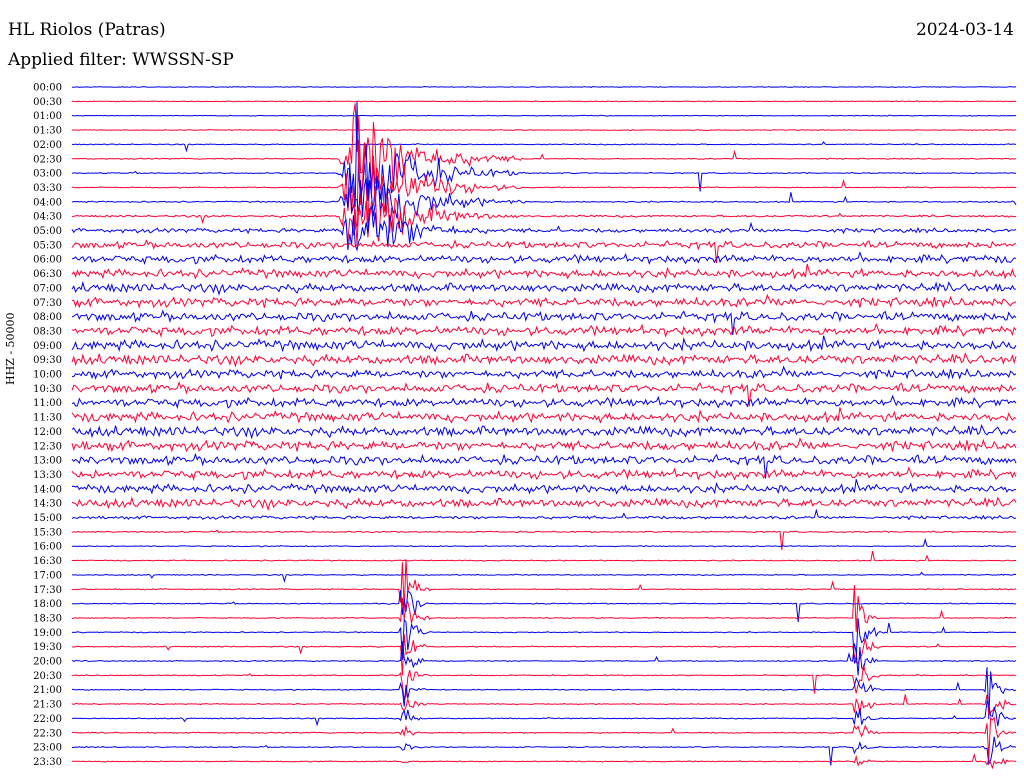 Image resolution: width=1024 pixels, height=780 pixels. What do you see at coordinates (47, 317) in the screenshot?
I see `y-tick-label: 08:00` at bounding box center [47, 317].